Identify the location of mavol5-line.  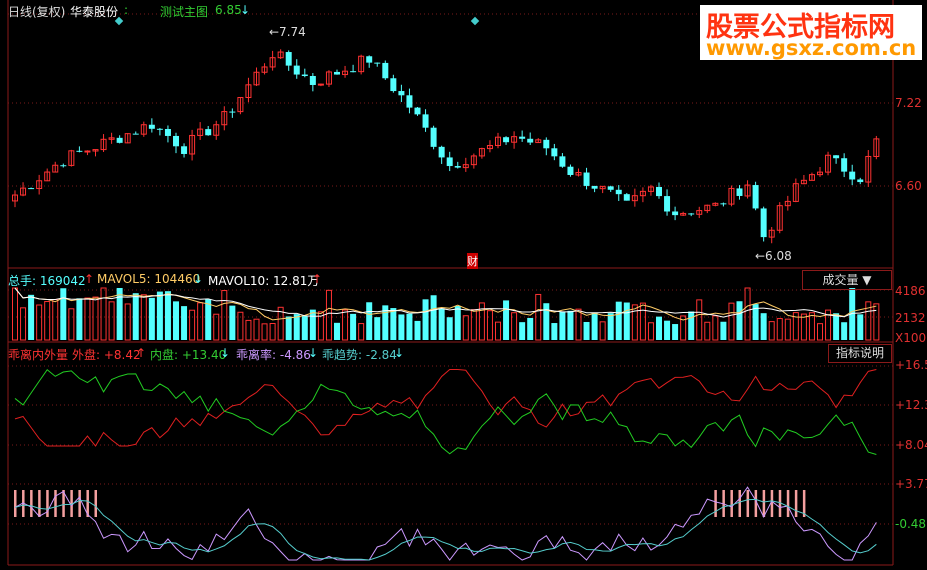
(445, 304).